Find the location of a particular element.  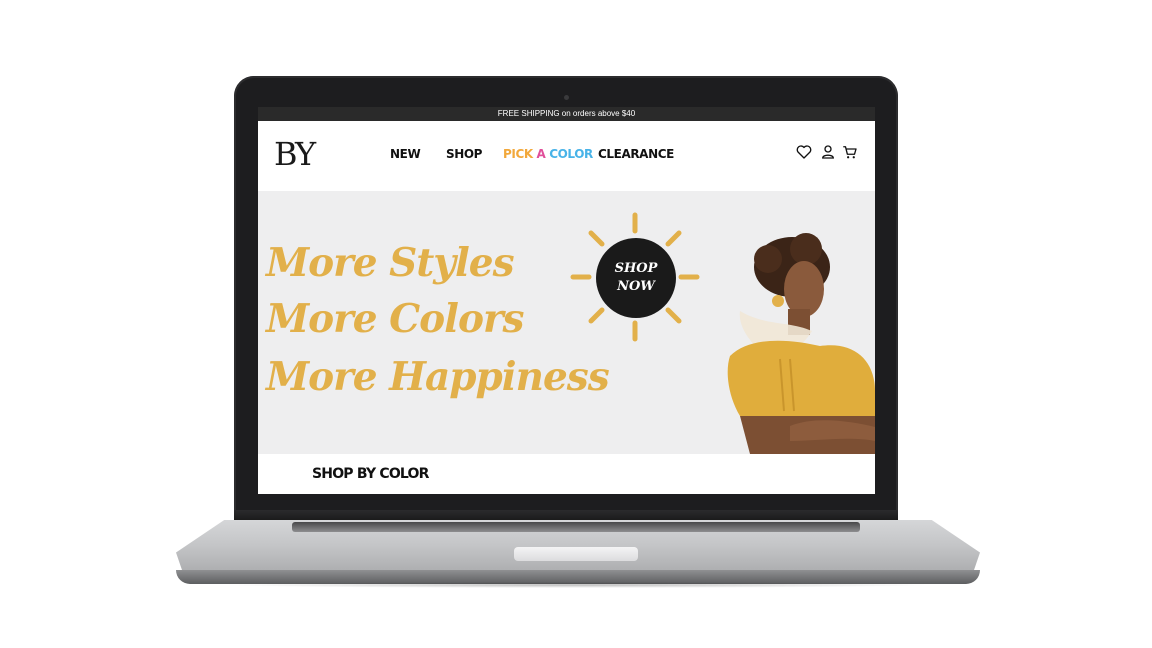

hero-line-styles: More Styles is located at coordinates (390, 263).